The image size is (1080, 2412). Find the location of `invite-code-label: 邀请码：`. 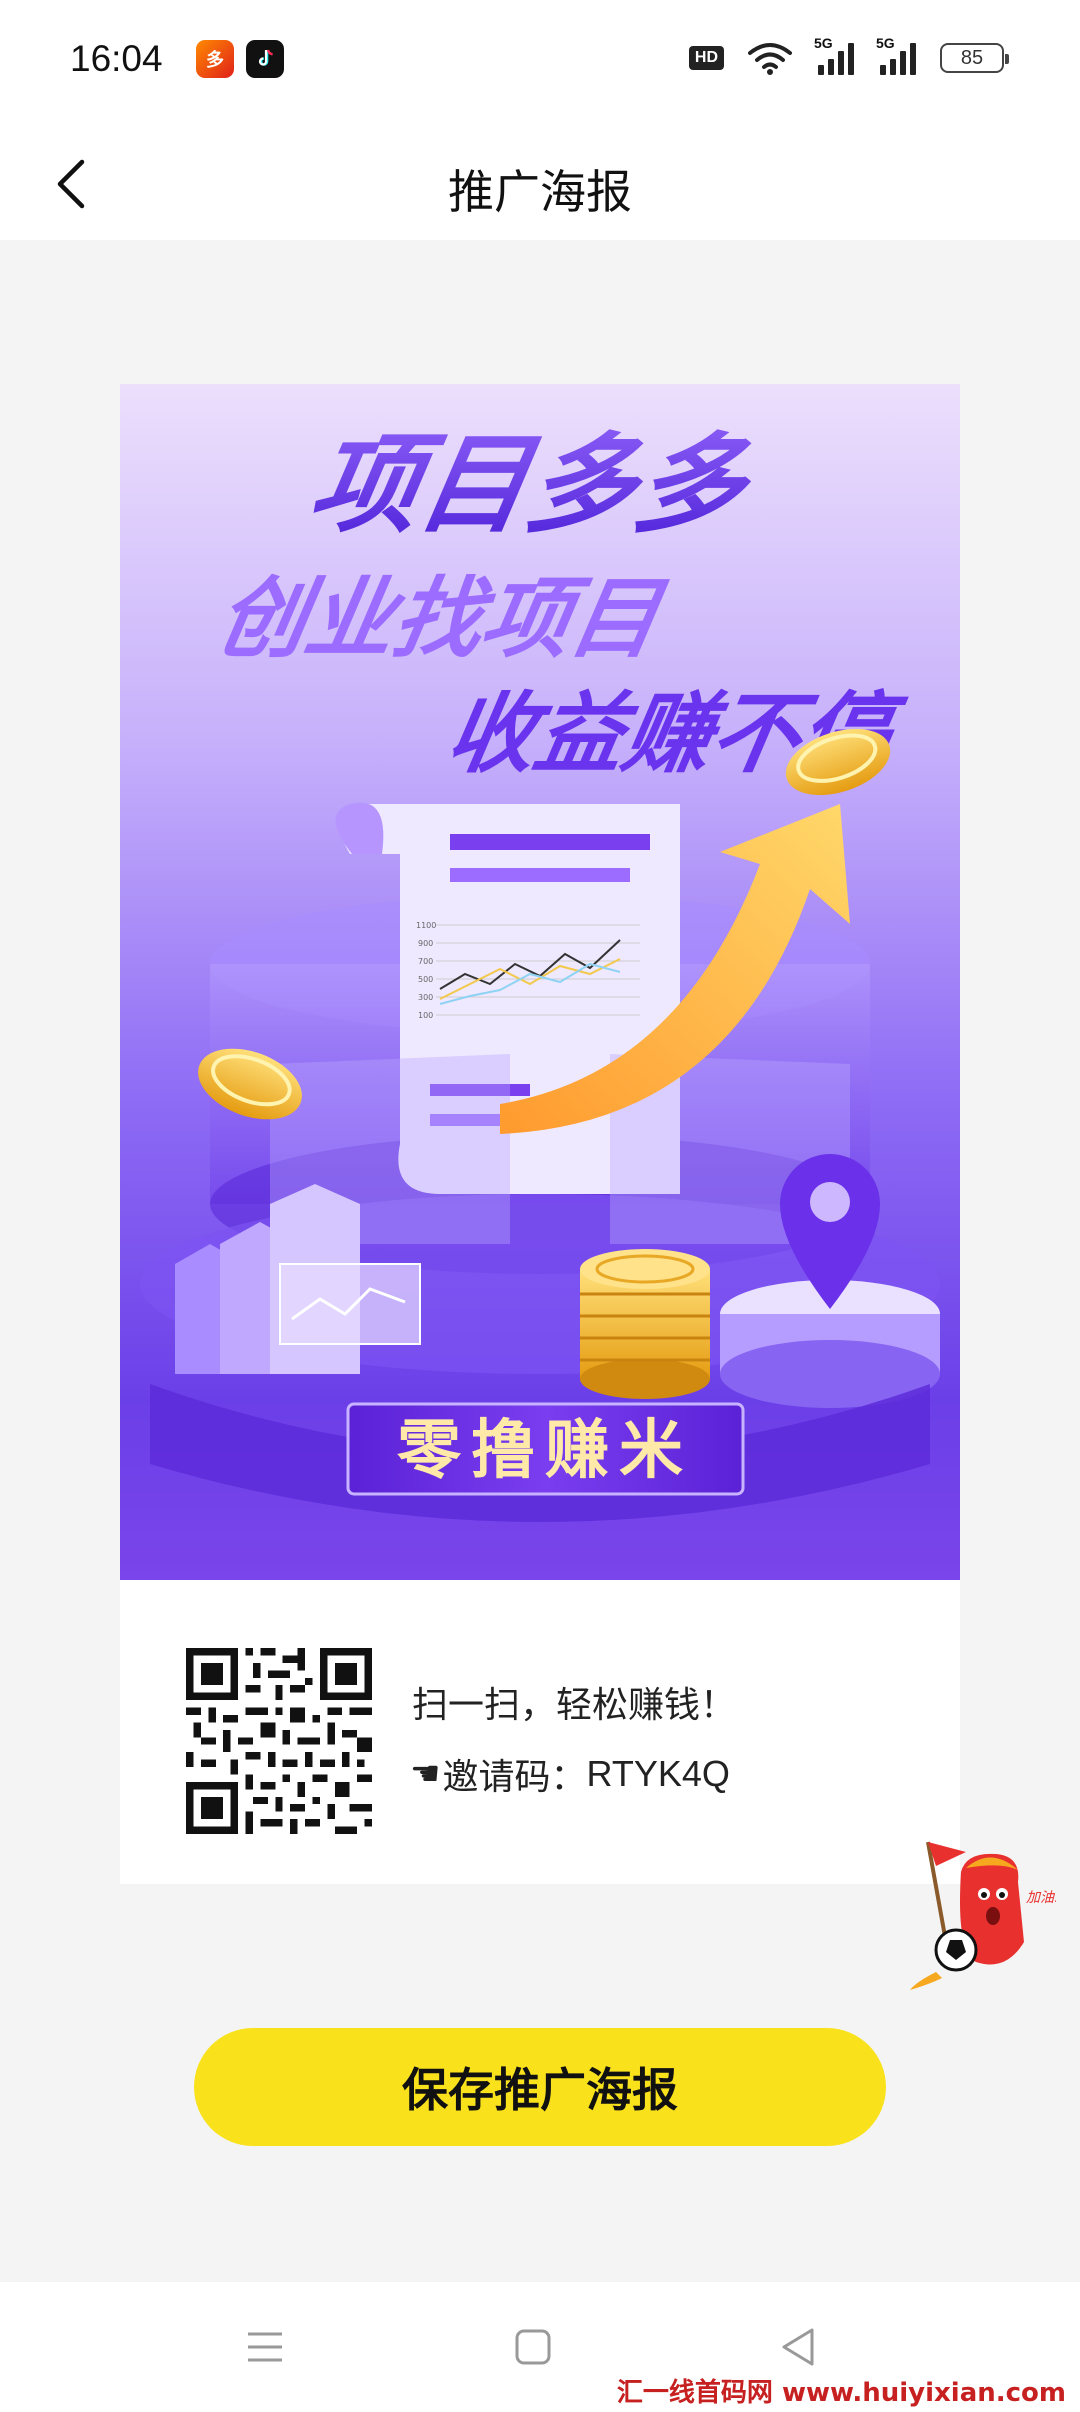

invite-code-label: 邀请码： is located at coordinates (514, 1777).